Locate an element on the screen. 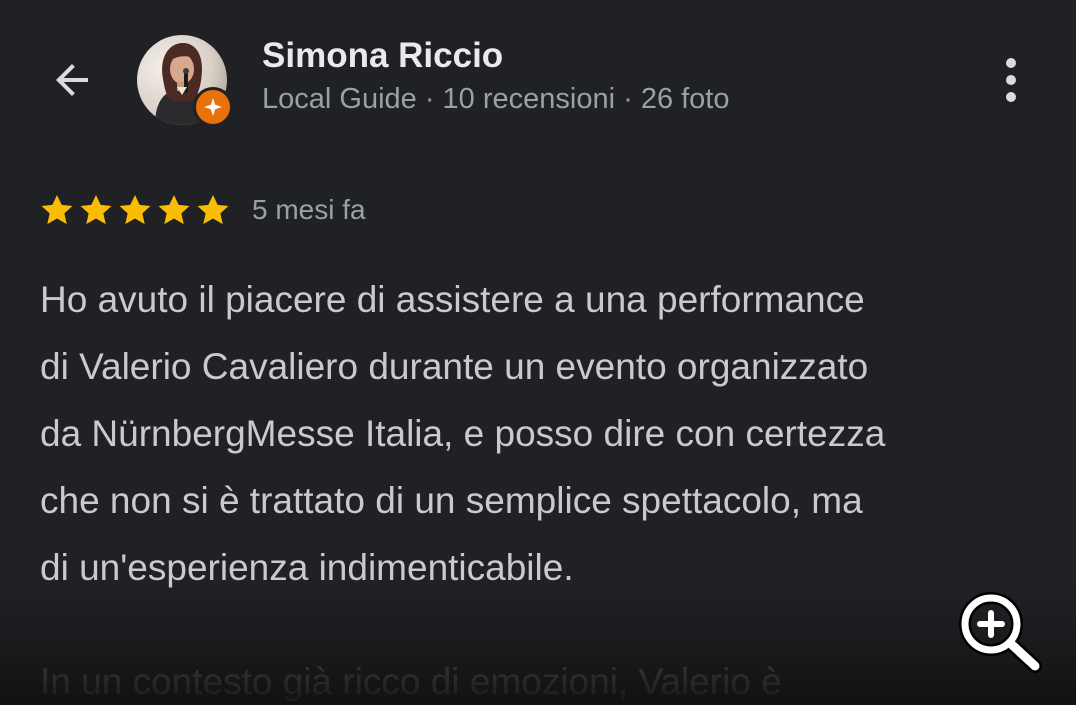  zoom-in-button is located at coordinates (1001, 632).